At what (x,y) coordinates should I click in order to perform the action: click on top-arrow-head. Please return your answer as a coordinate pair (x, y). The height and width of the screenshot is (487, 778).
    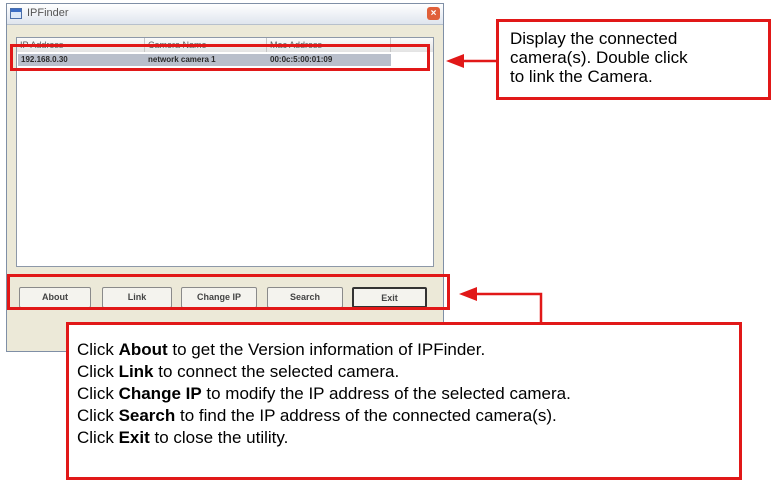
    Looking at the image, I should click on (455, 61).